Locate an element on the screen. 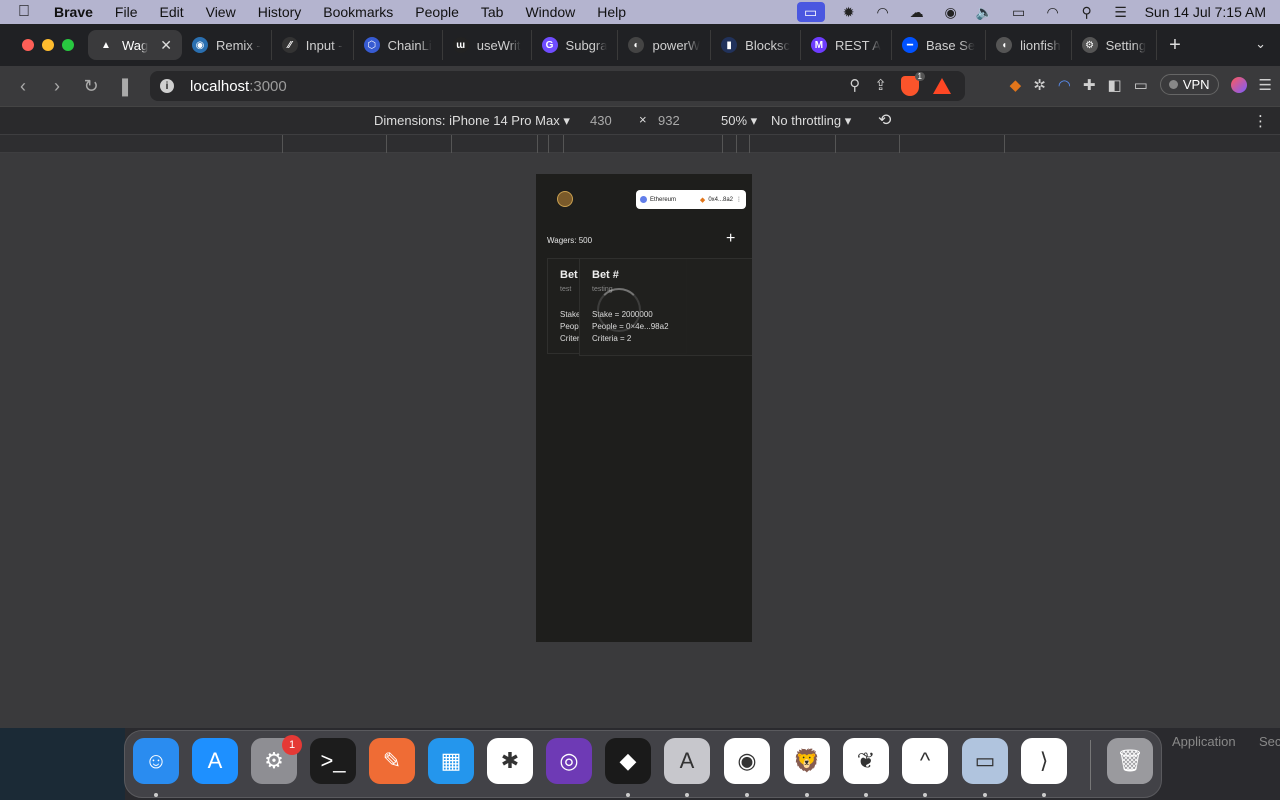 The image size is (1280, 800). vpn-button: VPN is located at coordinates (1189, 84).